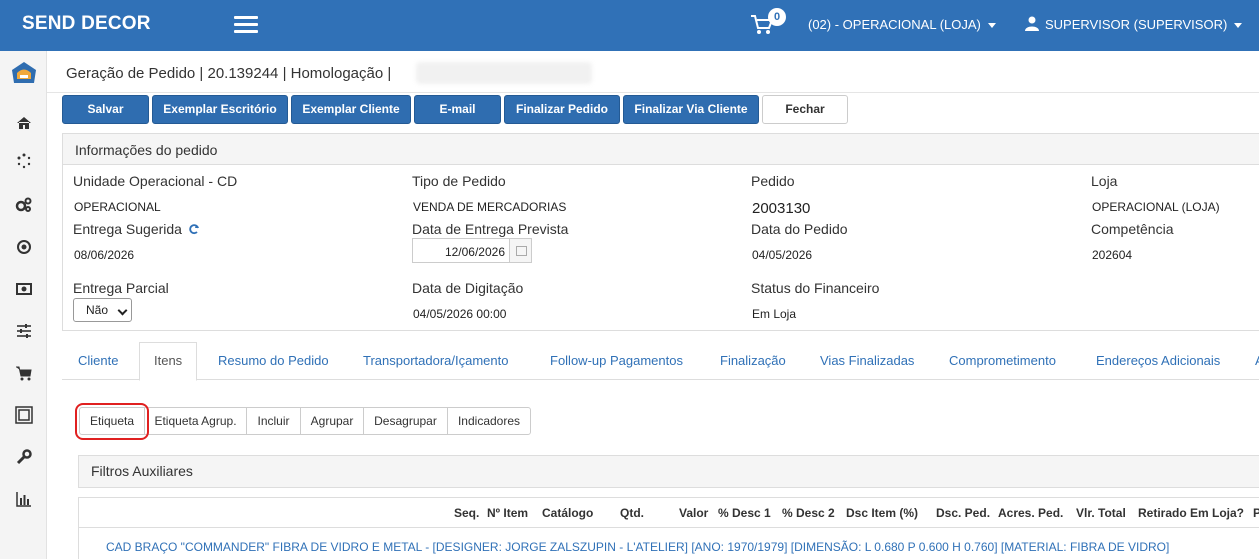 The image size is (1259, 559). I want to click on include-button: Incluir, so click(273, 421).